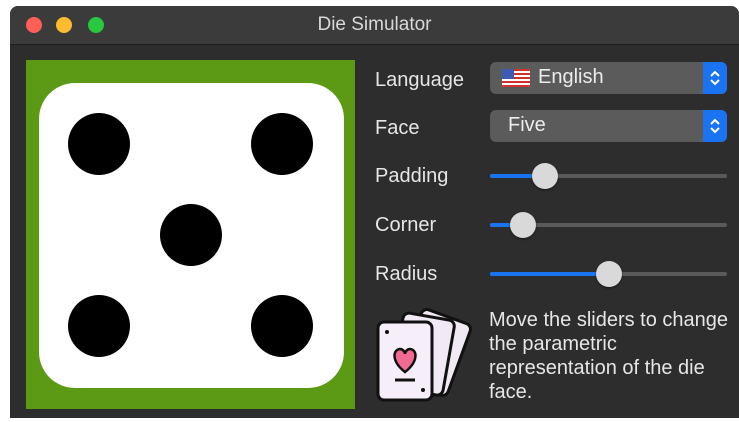  I want to click on radius-slider-fill, so click(549, 274).